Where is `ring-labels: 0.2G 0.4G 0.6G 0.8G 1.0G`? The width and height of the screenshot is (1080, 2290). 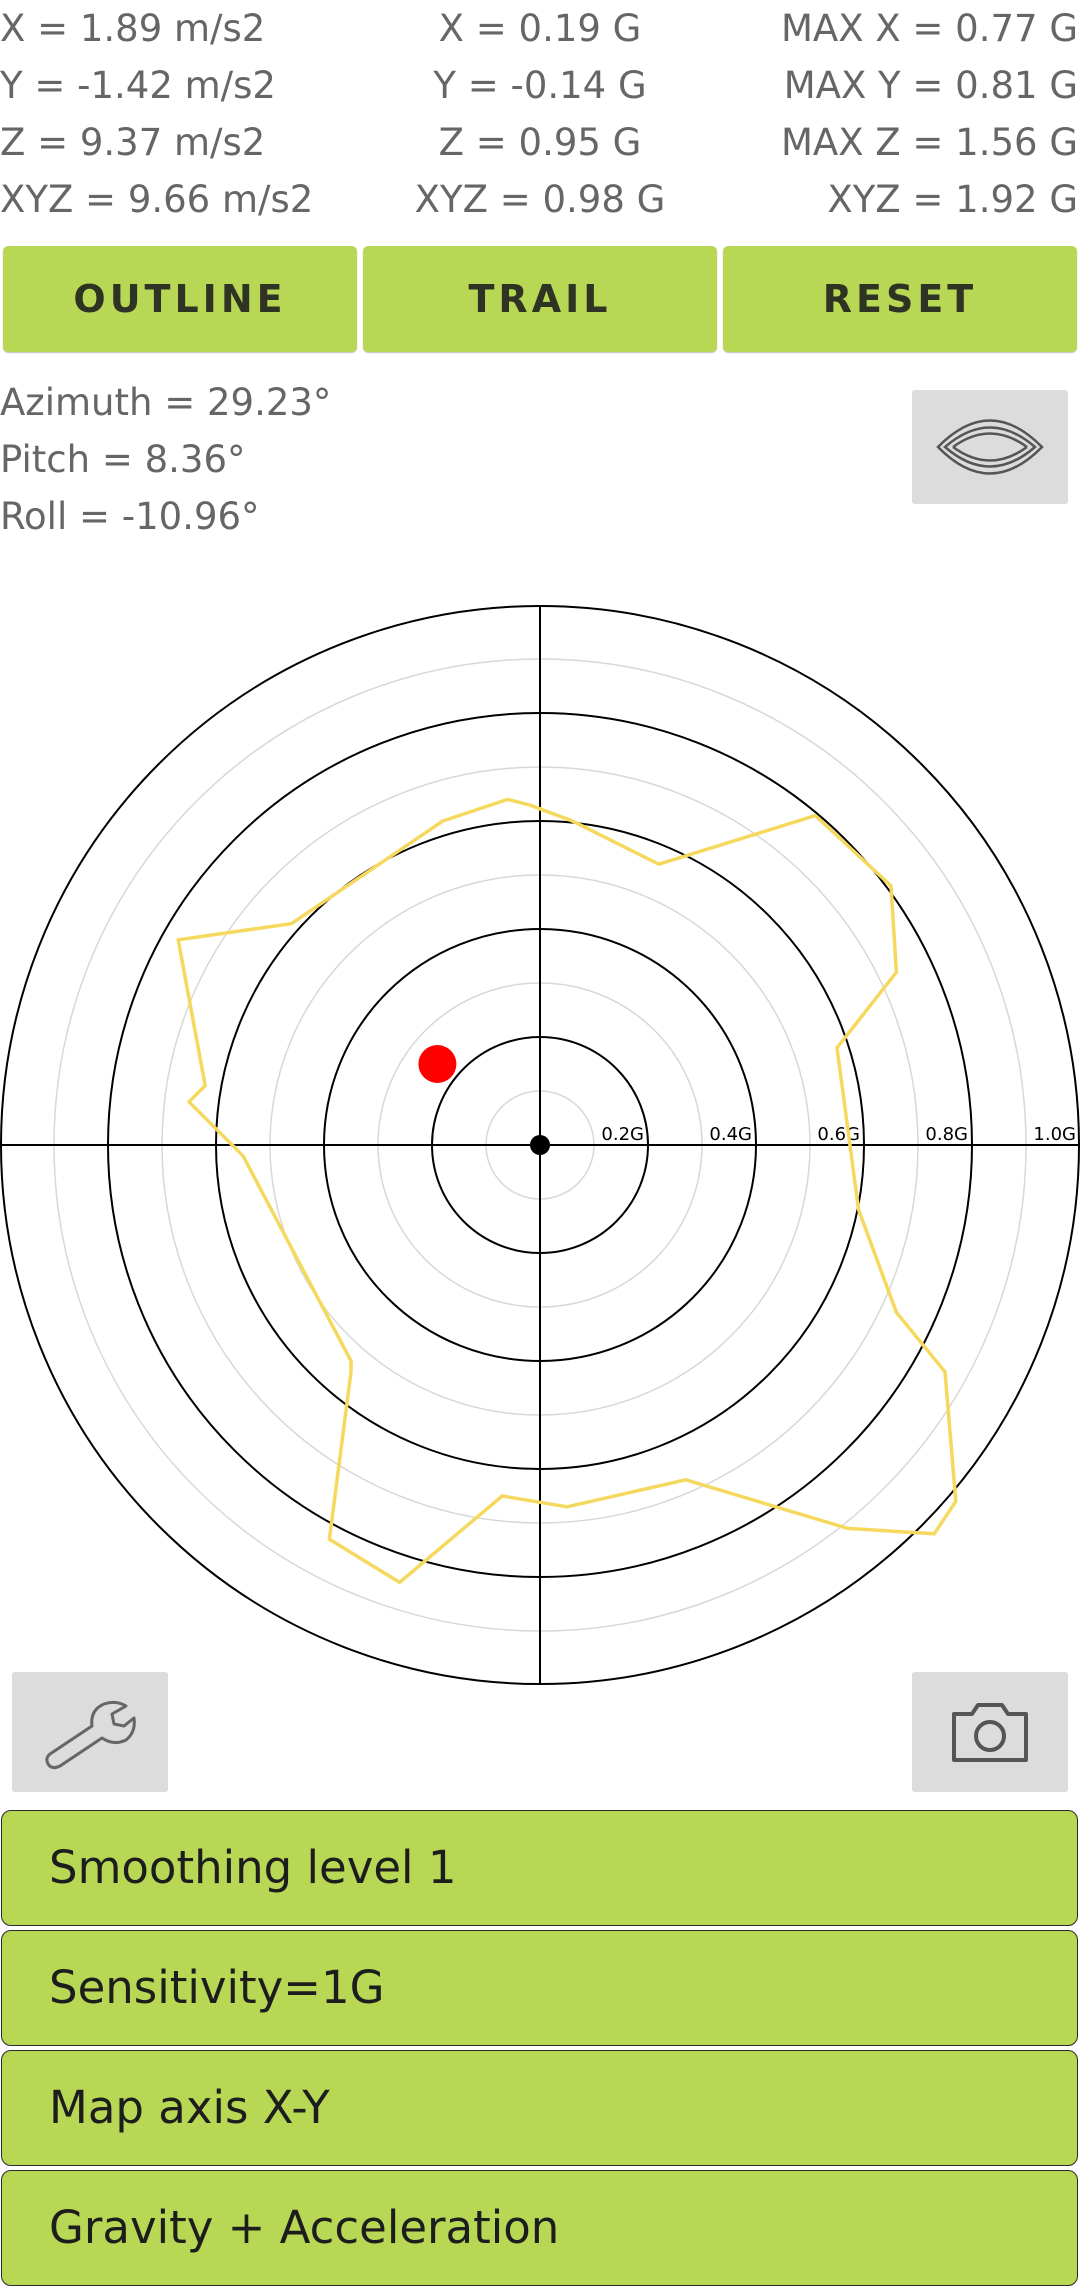
ring-labels: 0.2G 0.4G 0.6G 0.8G 1.0G is located at coordinates (838, 1134).